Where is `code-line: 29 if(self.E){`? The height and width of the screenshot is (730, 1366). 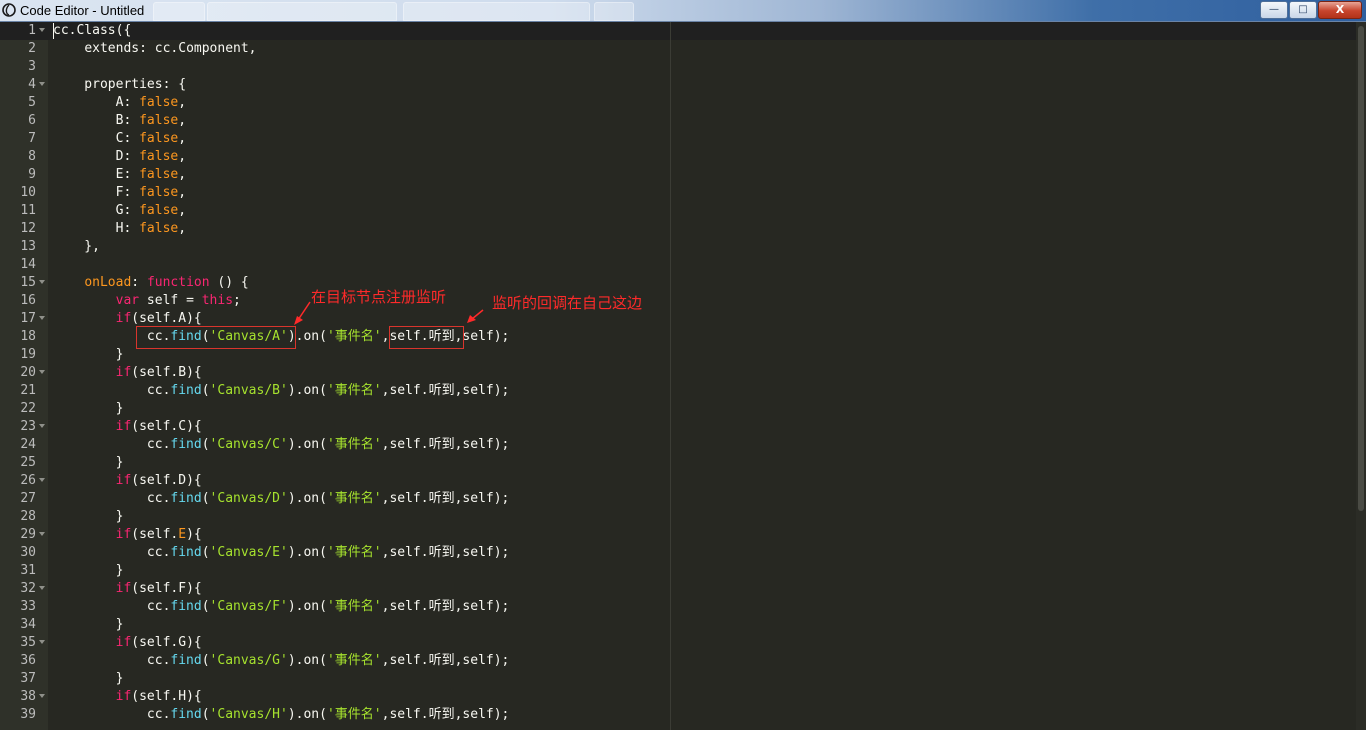 code-line: 29 if(self.E){ is located at coordinates (678, 535).